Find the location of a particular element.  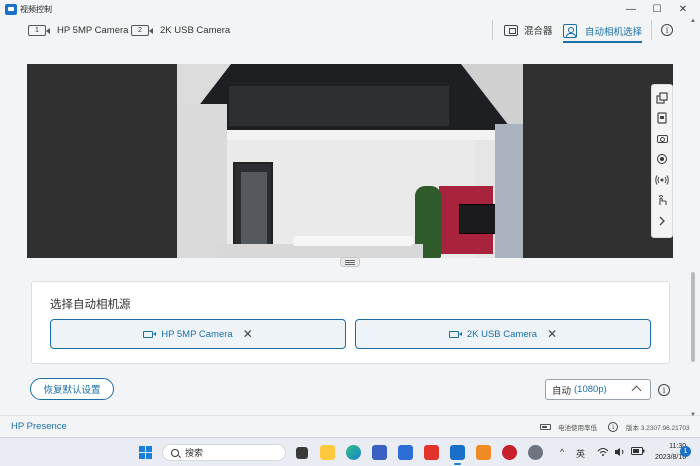

record-icon is located at coordinates (662, 160).